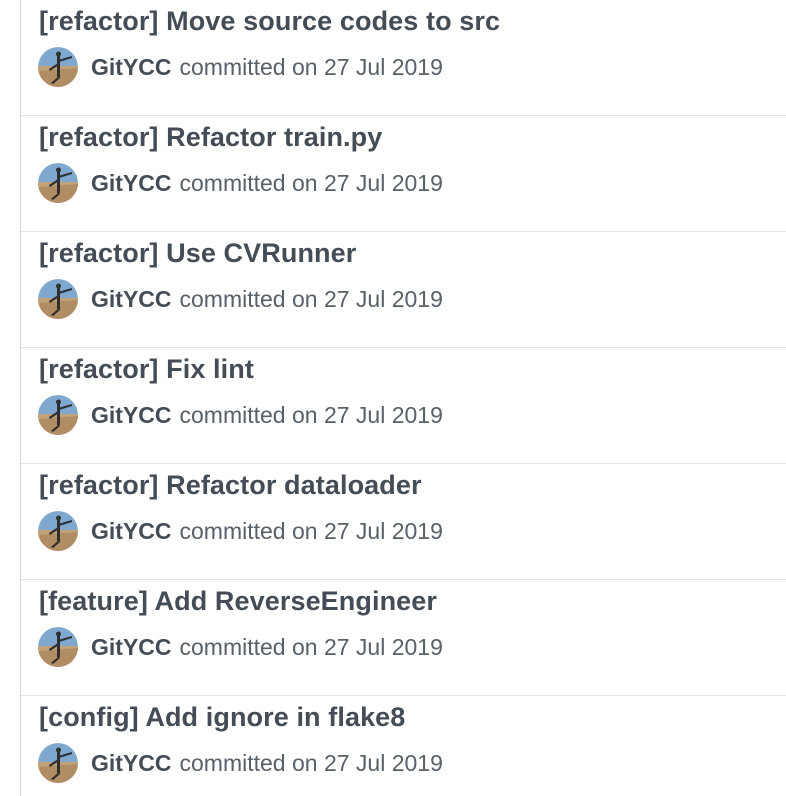 The height and width of the screenshot is (796, 786). I want to click on commit-title-link: [refactor] Move source codes to src, so click(269, 21).